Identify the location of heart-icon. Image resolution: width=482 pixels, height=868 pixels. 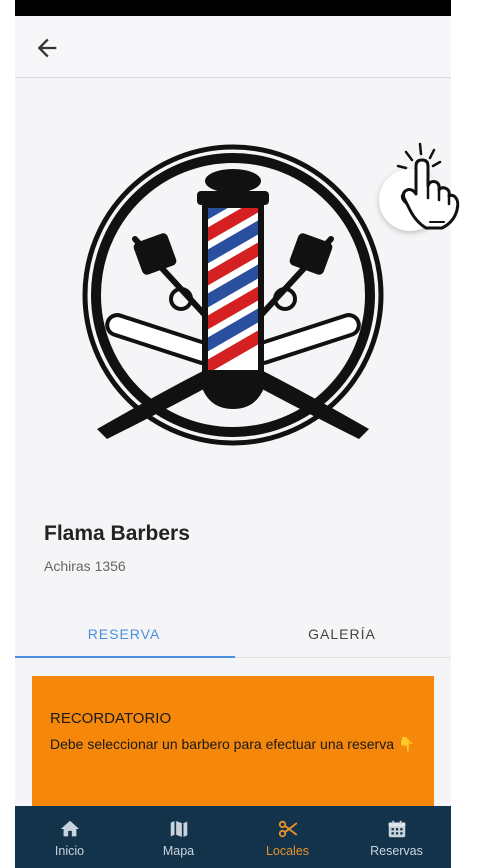
(410, 200).